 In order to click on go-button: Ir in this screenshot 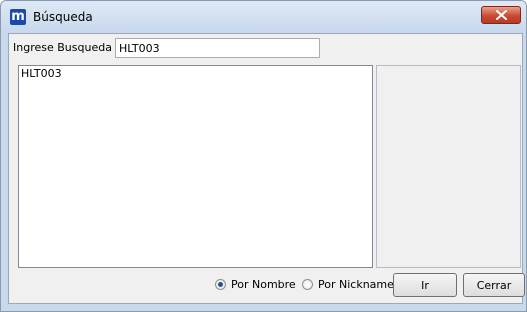, I will do `click(425, 285)`.